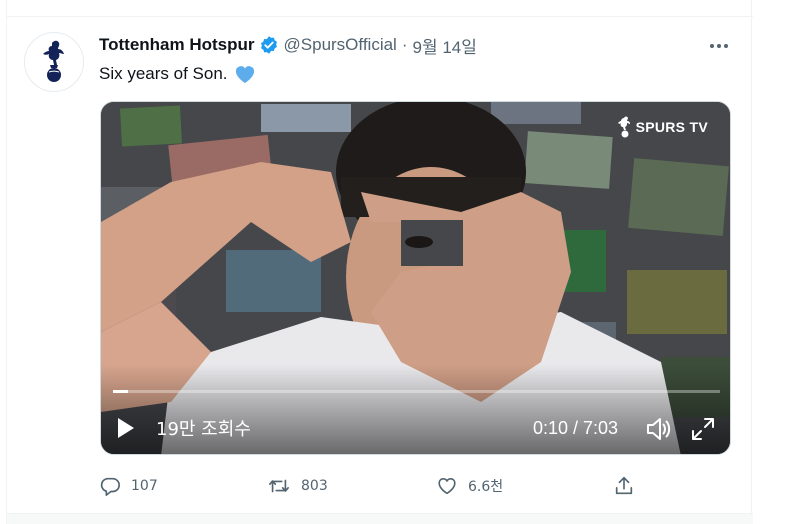 The width and height of the screenshot is (789, 524). Describe the element at coordinates (380, 8) in the screenshot. I see `previous-tweet-edge` at that location.